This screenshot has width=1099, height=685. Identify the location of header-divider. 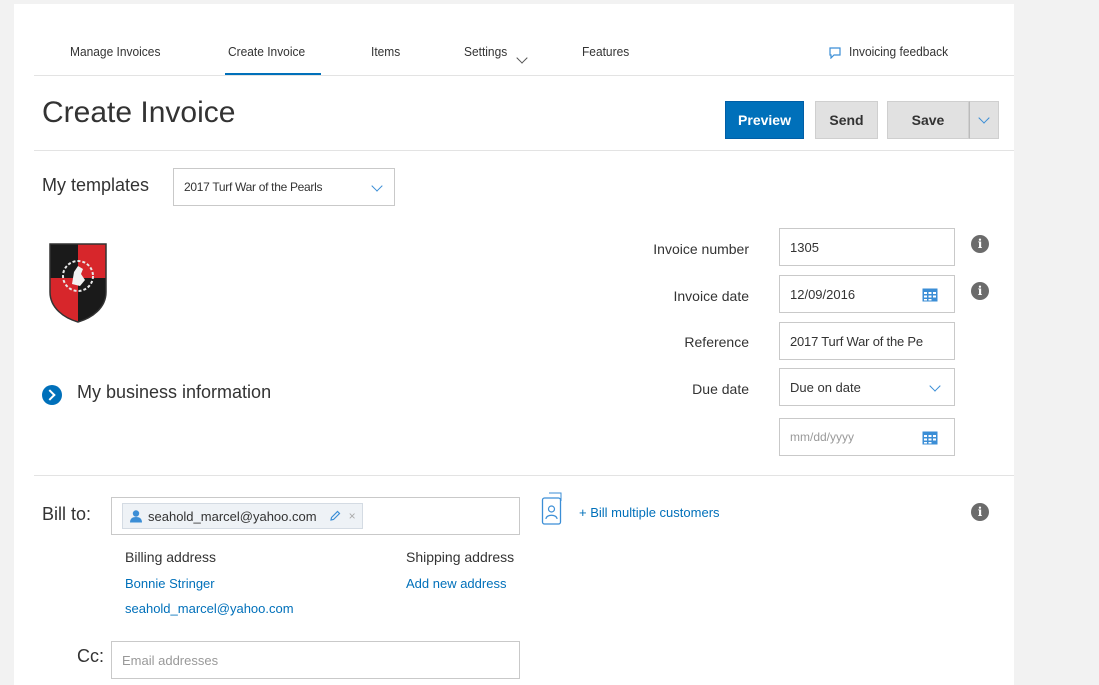
(524, 150).